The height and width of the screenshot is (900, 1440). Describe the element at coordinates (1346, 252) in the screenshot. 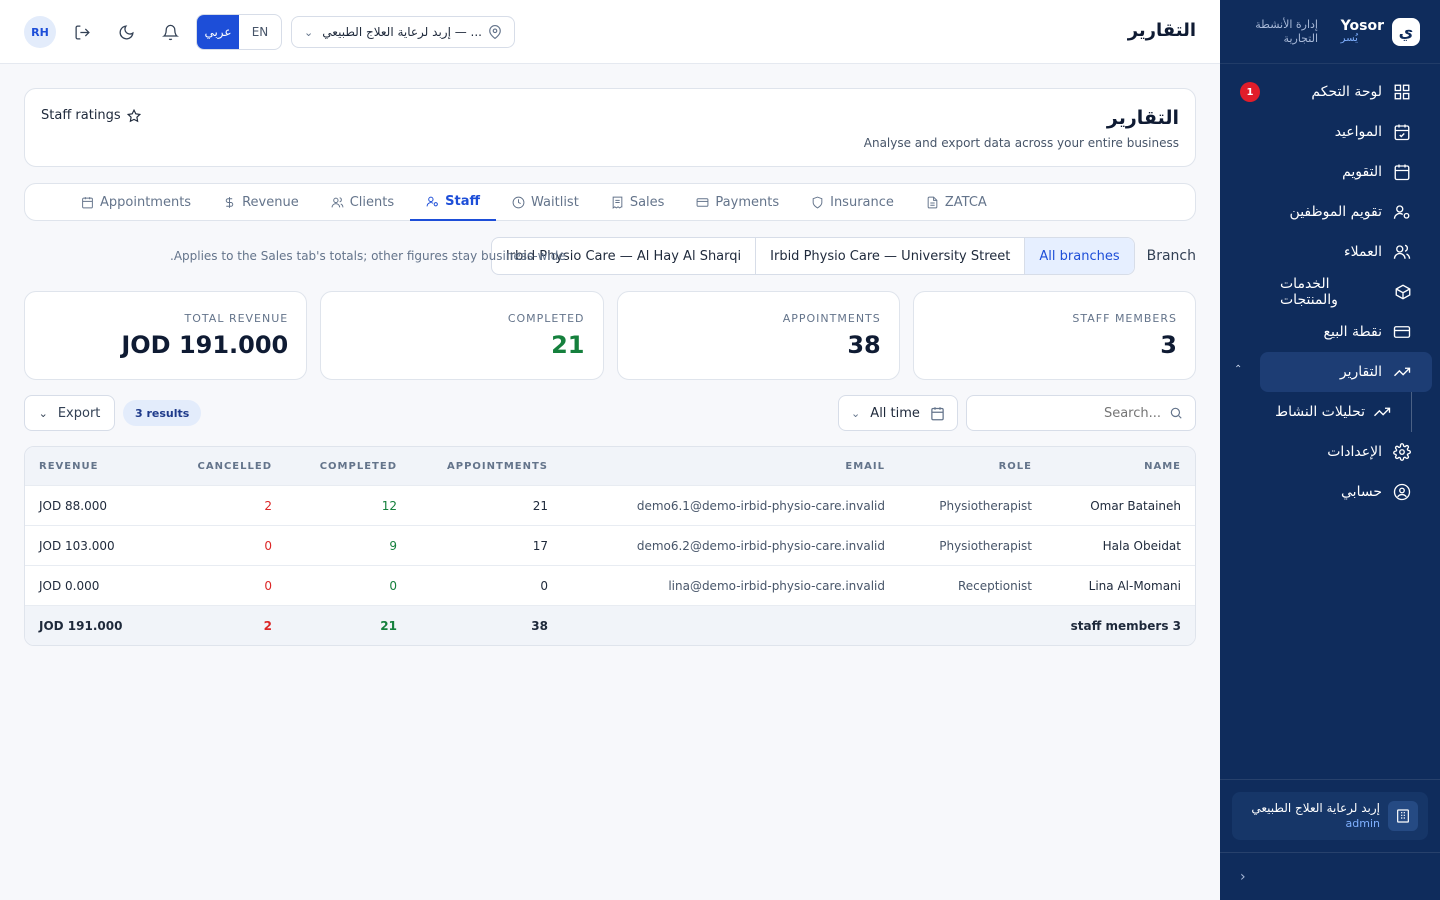

I see `sidebar-item-4: العملاء` at that location.